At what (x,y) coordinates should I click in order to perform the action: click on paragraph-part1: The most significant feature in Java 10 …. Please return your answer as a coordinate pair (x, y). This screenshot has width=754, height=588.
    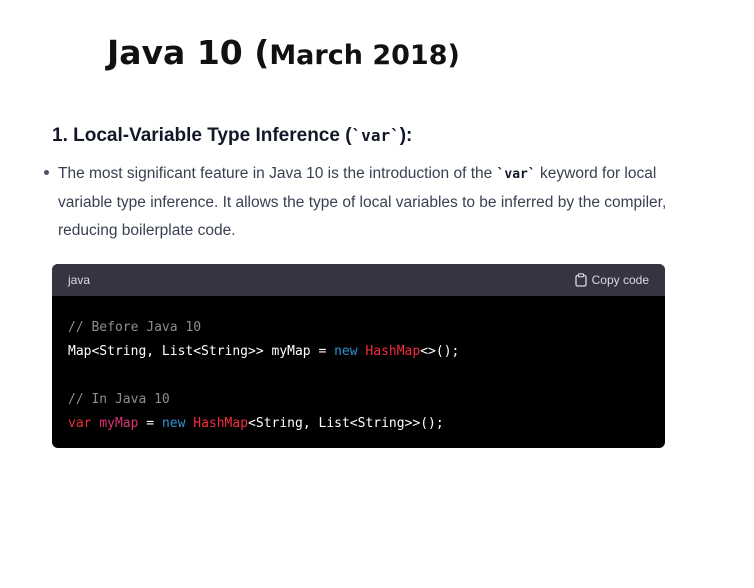
    Looking at the image, I should click on (277, 173).